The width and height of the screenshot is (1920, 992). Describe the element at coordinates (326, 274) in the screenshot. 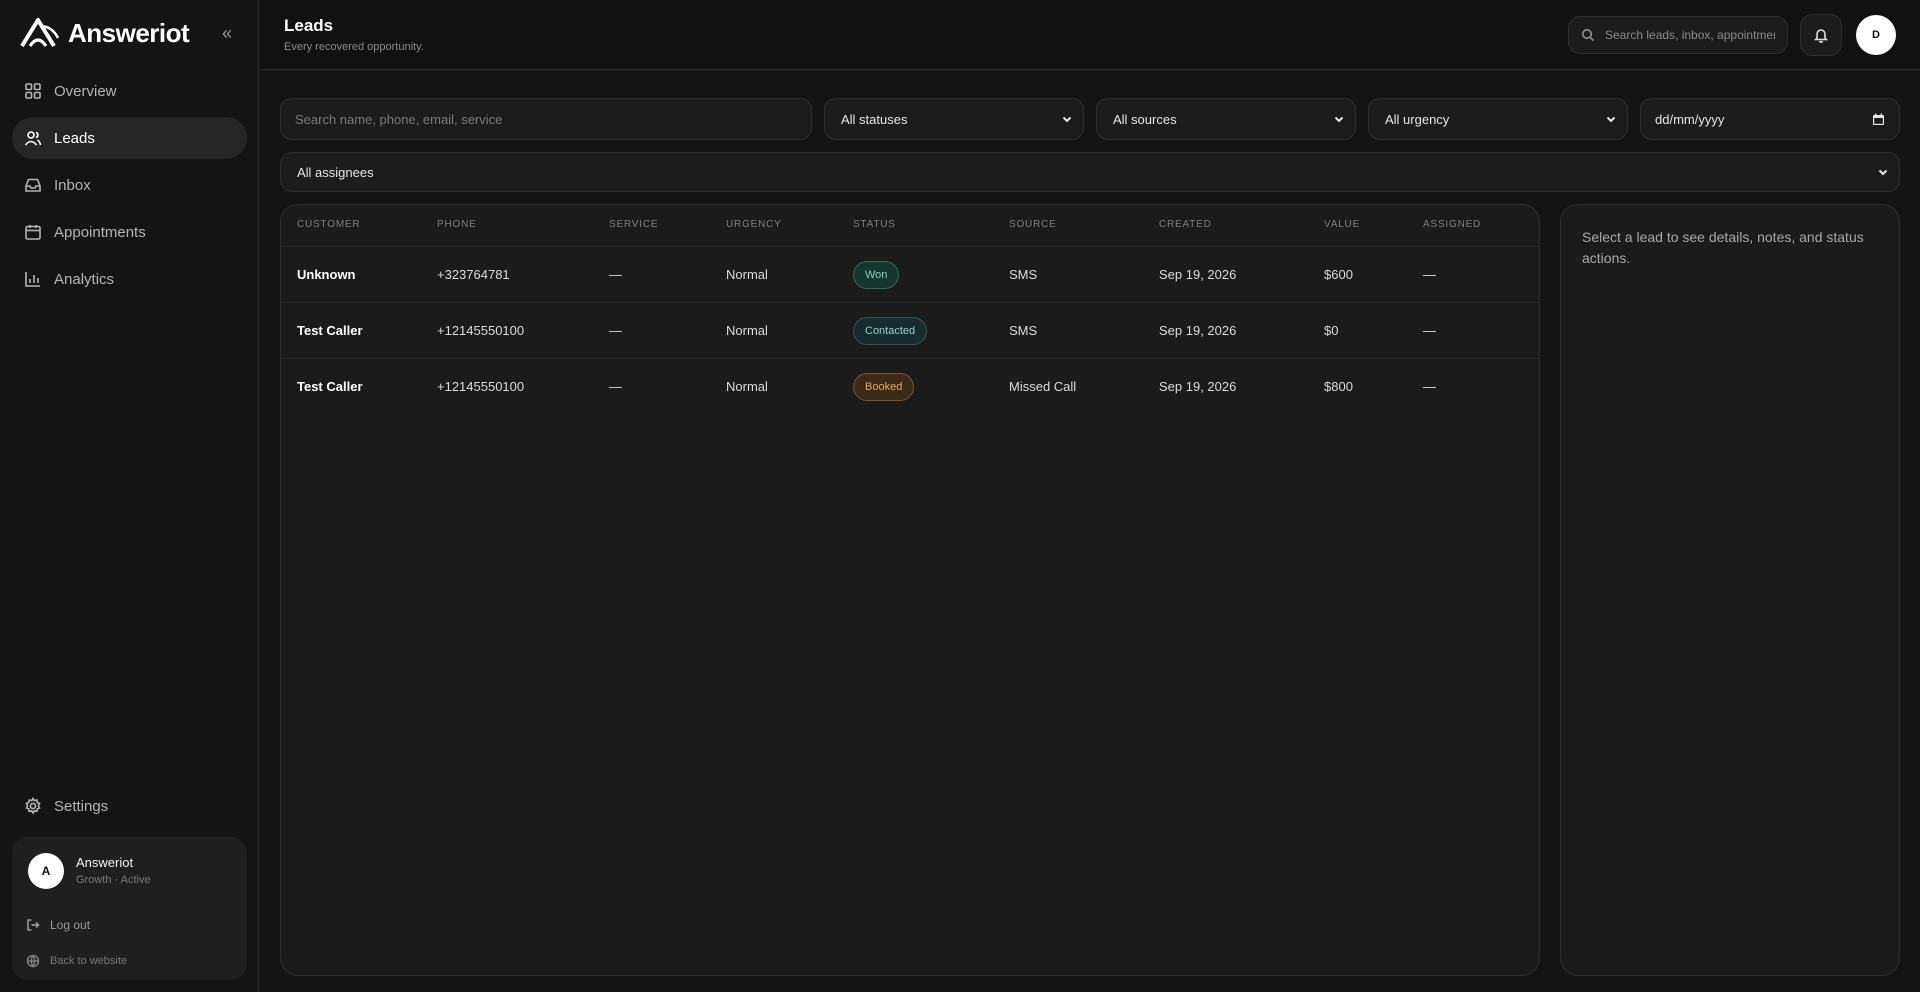

I see `cell-customer: Unknown` at that location.